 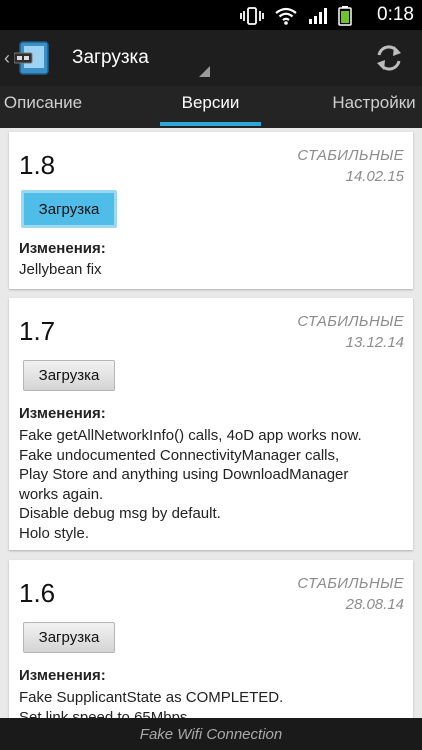 I want to click on status-clock: 0:18, so click(x=395, y=14).